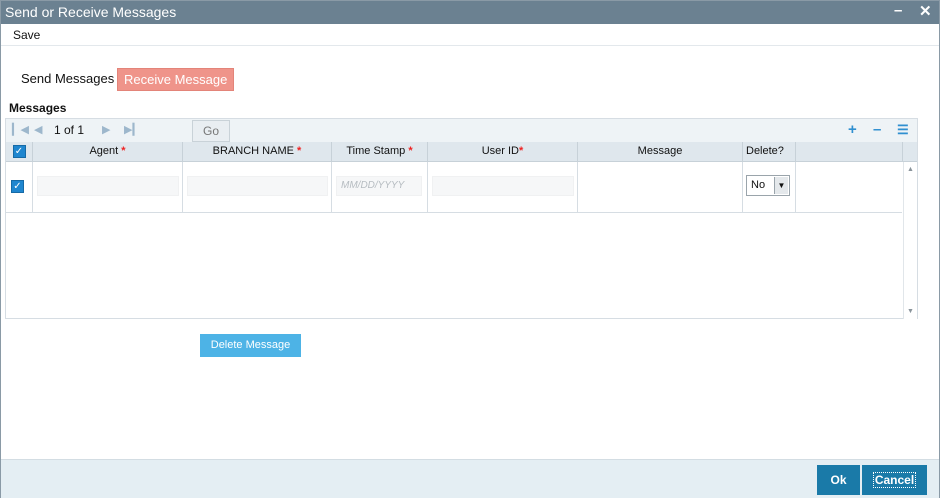  I want to click on col-user-id: User ID*, so click(503, 152).